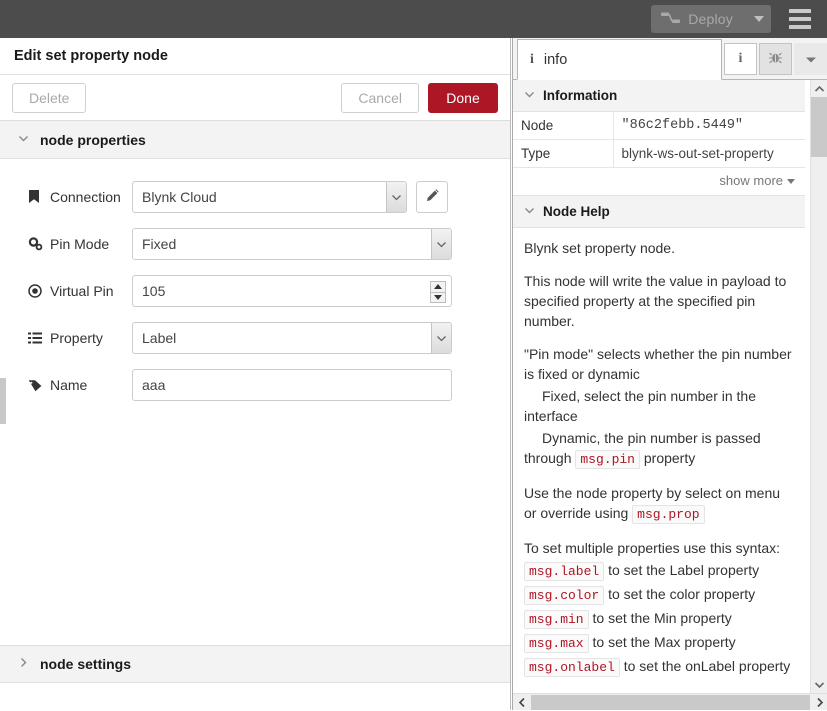 Image resolution: width=827 pixels, height=711 pixels. I want to click on property-select: Label, so click(292, 338).